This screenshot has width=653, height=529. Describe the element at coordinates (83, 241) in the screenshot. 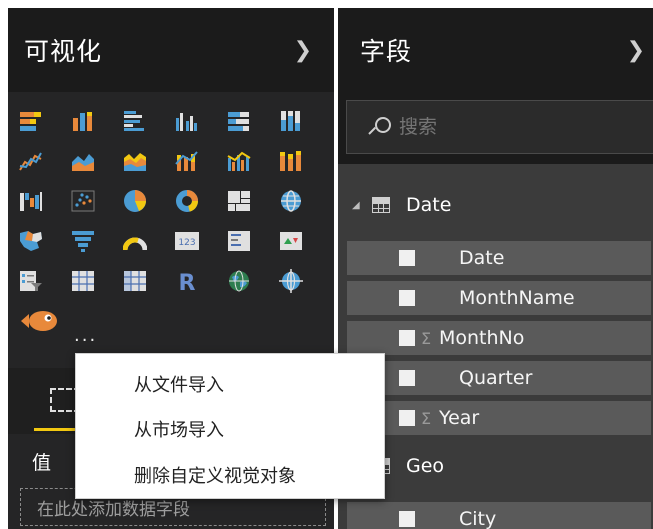

I see `funnel-icon` at that location.